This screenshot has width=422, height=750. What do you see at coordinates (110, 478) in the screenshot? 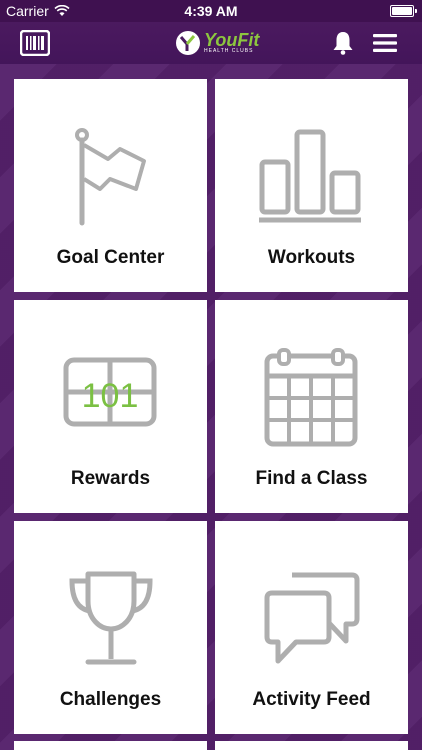
I see `tile-label: Rewards` at bounding box center [110, 478].